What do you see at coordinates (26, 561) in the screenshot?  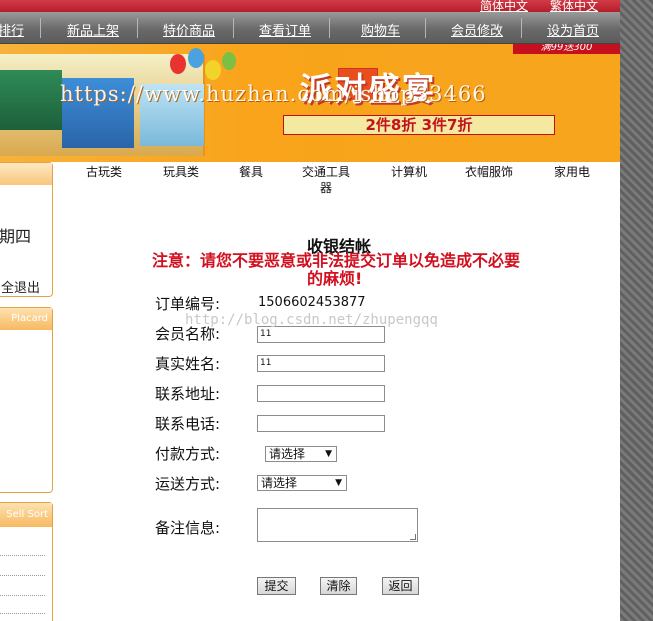 I see `sell-sort-panel: Sell Sort` at bounding box center [26, 561].